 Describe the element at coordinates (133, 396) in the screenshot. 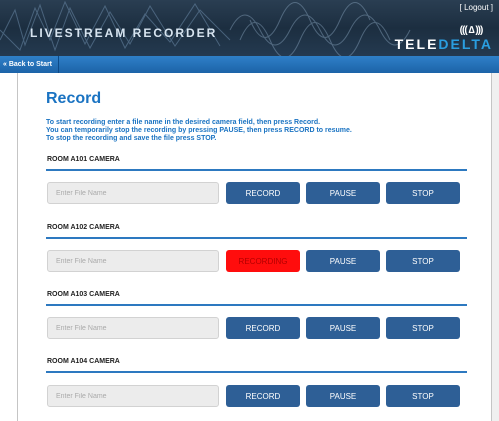

I see `file-name-input-a104` at that location.